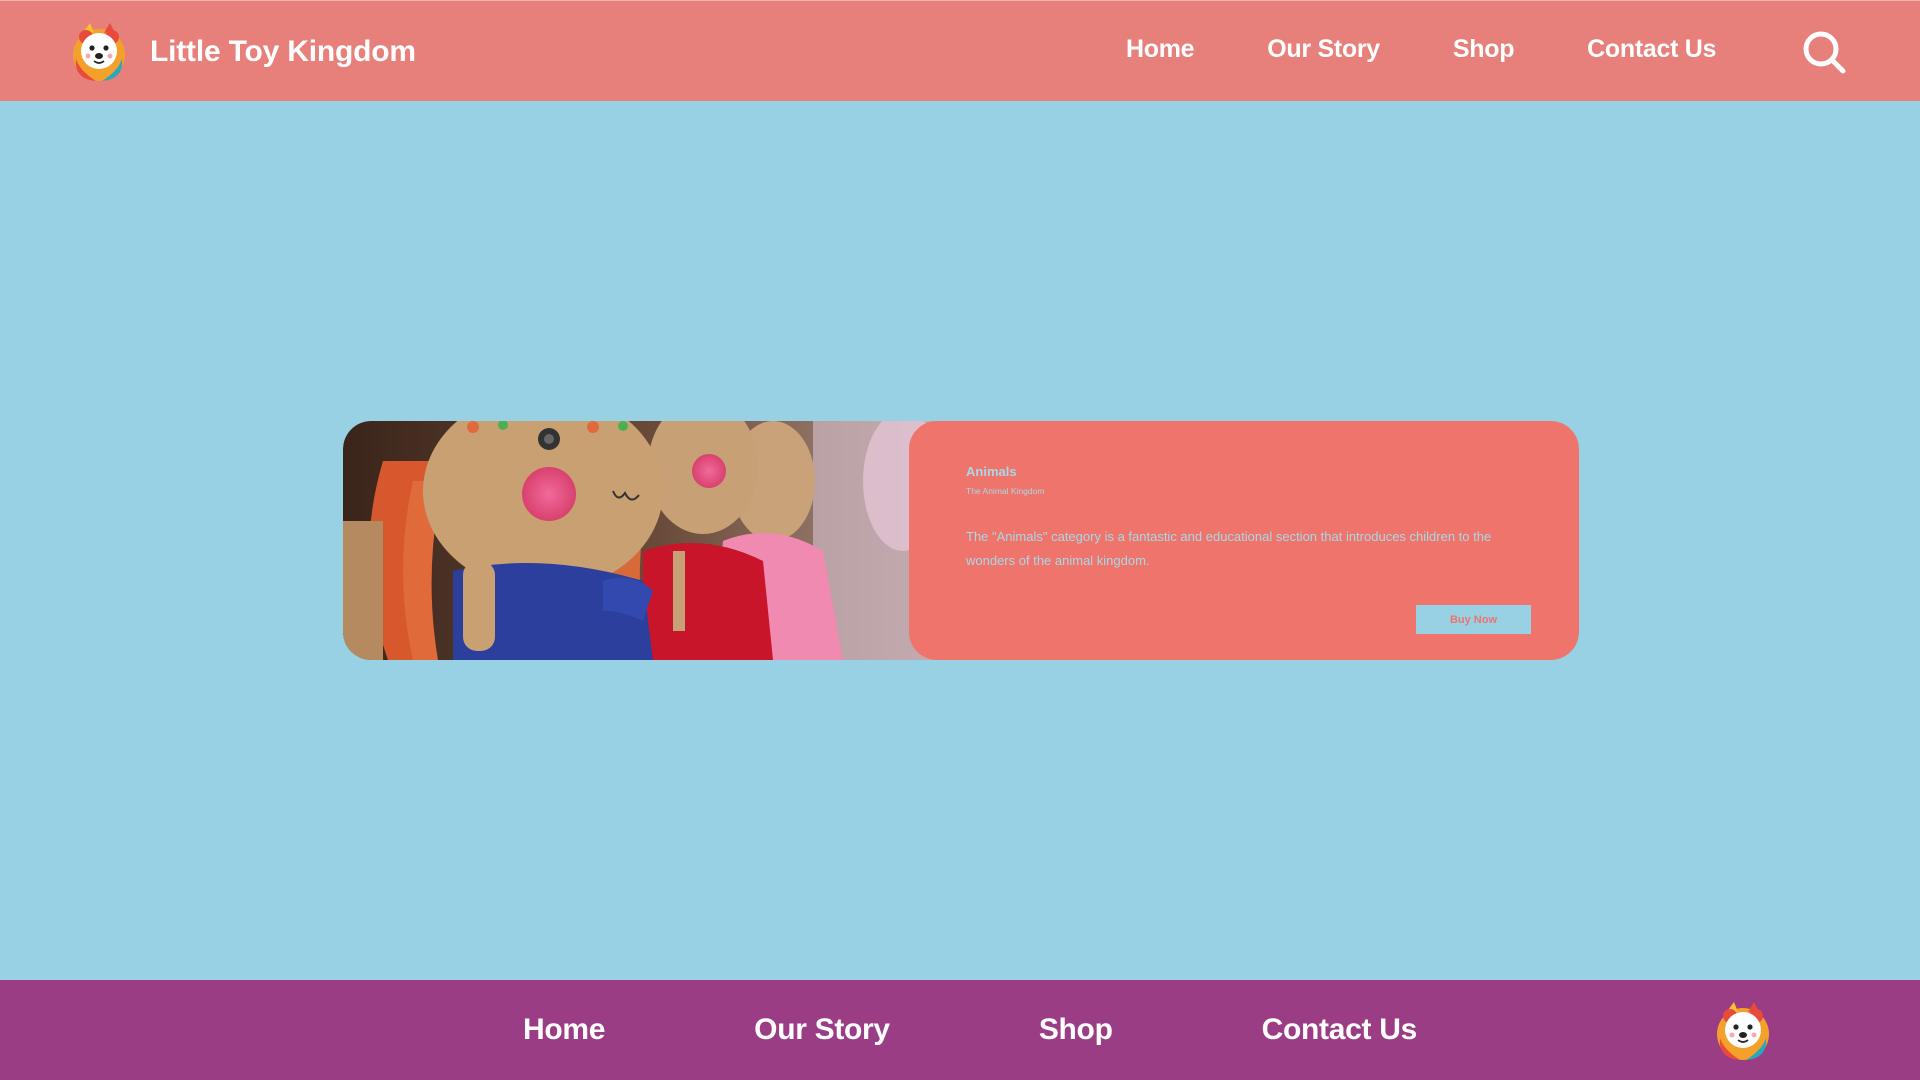 The height and width of the screenshot is (1080, 1920). What do you see at coordinates (1473, 619) in the screenshot?
I see `buy-now-button: Buy Now` at bounding box center [1473, 619].